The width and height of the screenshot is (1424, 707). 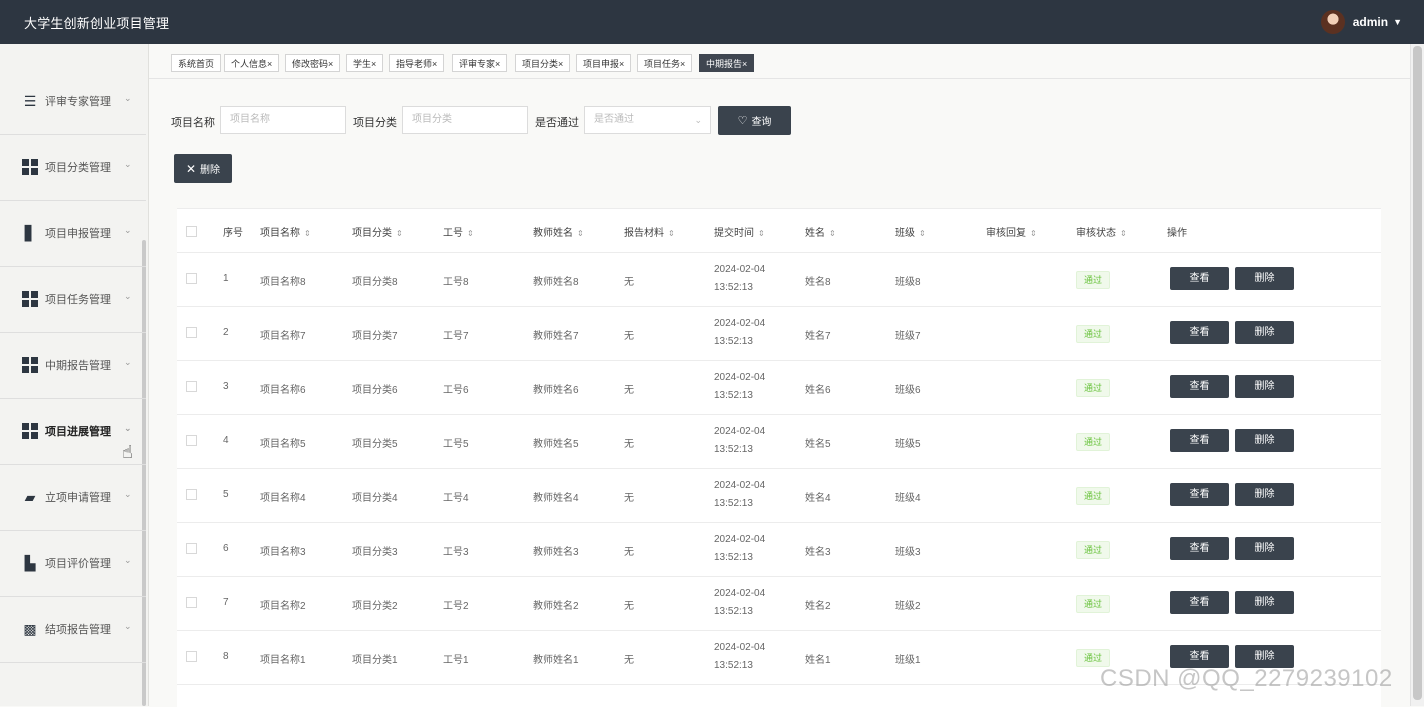 What do you see at coordinates (910, 231) in the screenshot?
I see `header-class: 班级 ⇕` at bounding box center [910, 231].